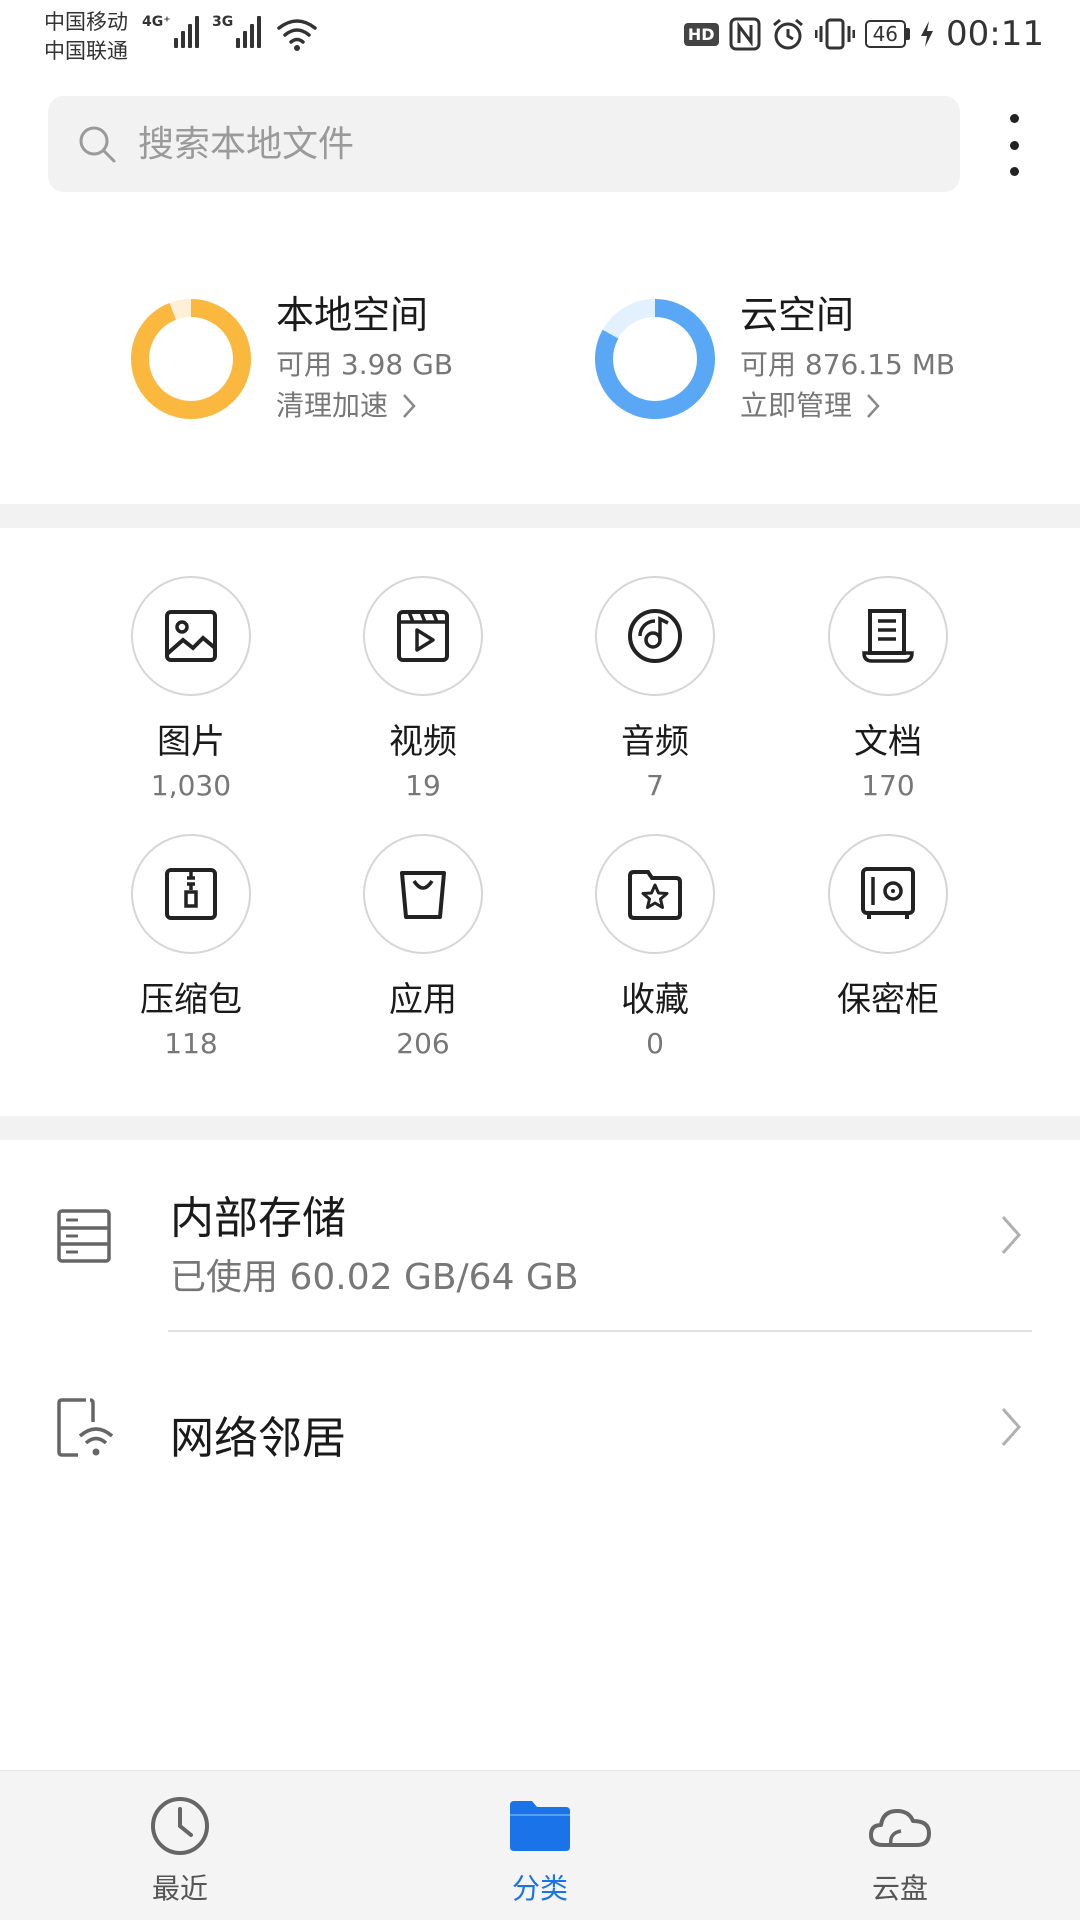  Describe the element at coordinates (995, 34) in the screenshot. I see `status-time: 00:11` at that location.